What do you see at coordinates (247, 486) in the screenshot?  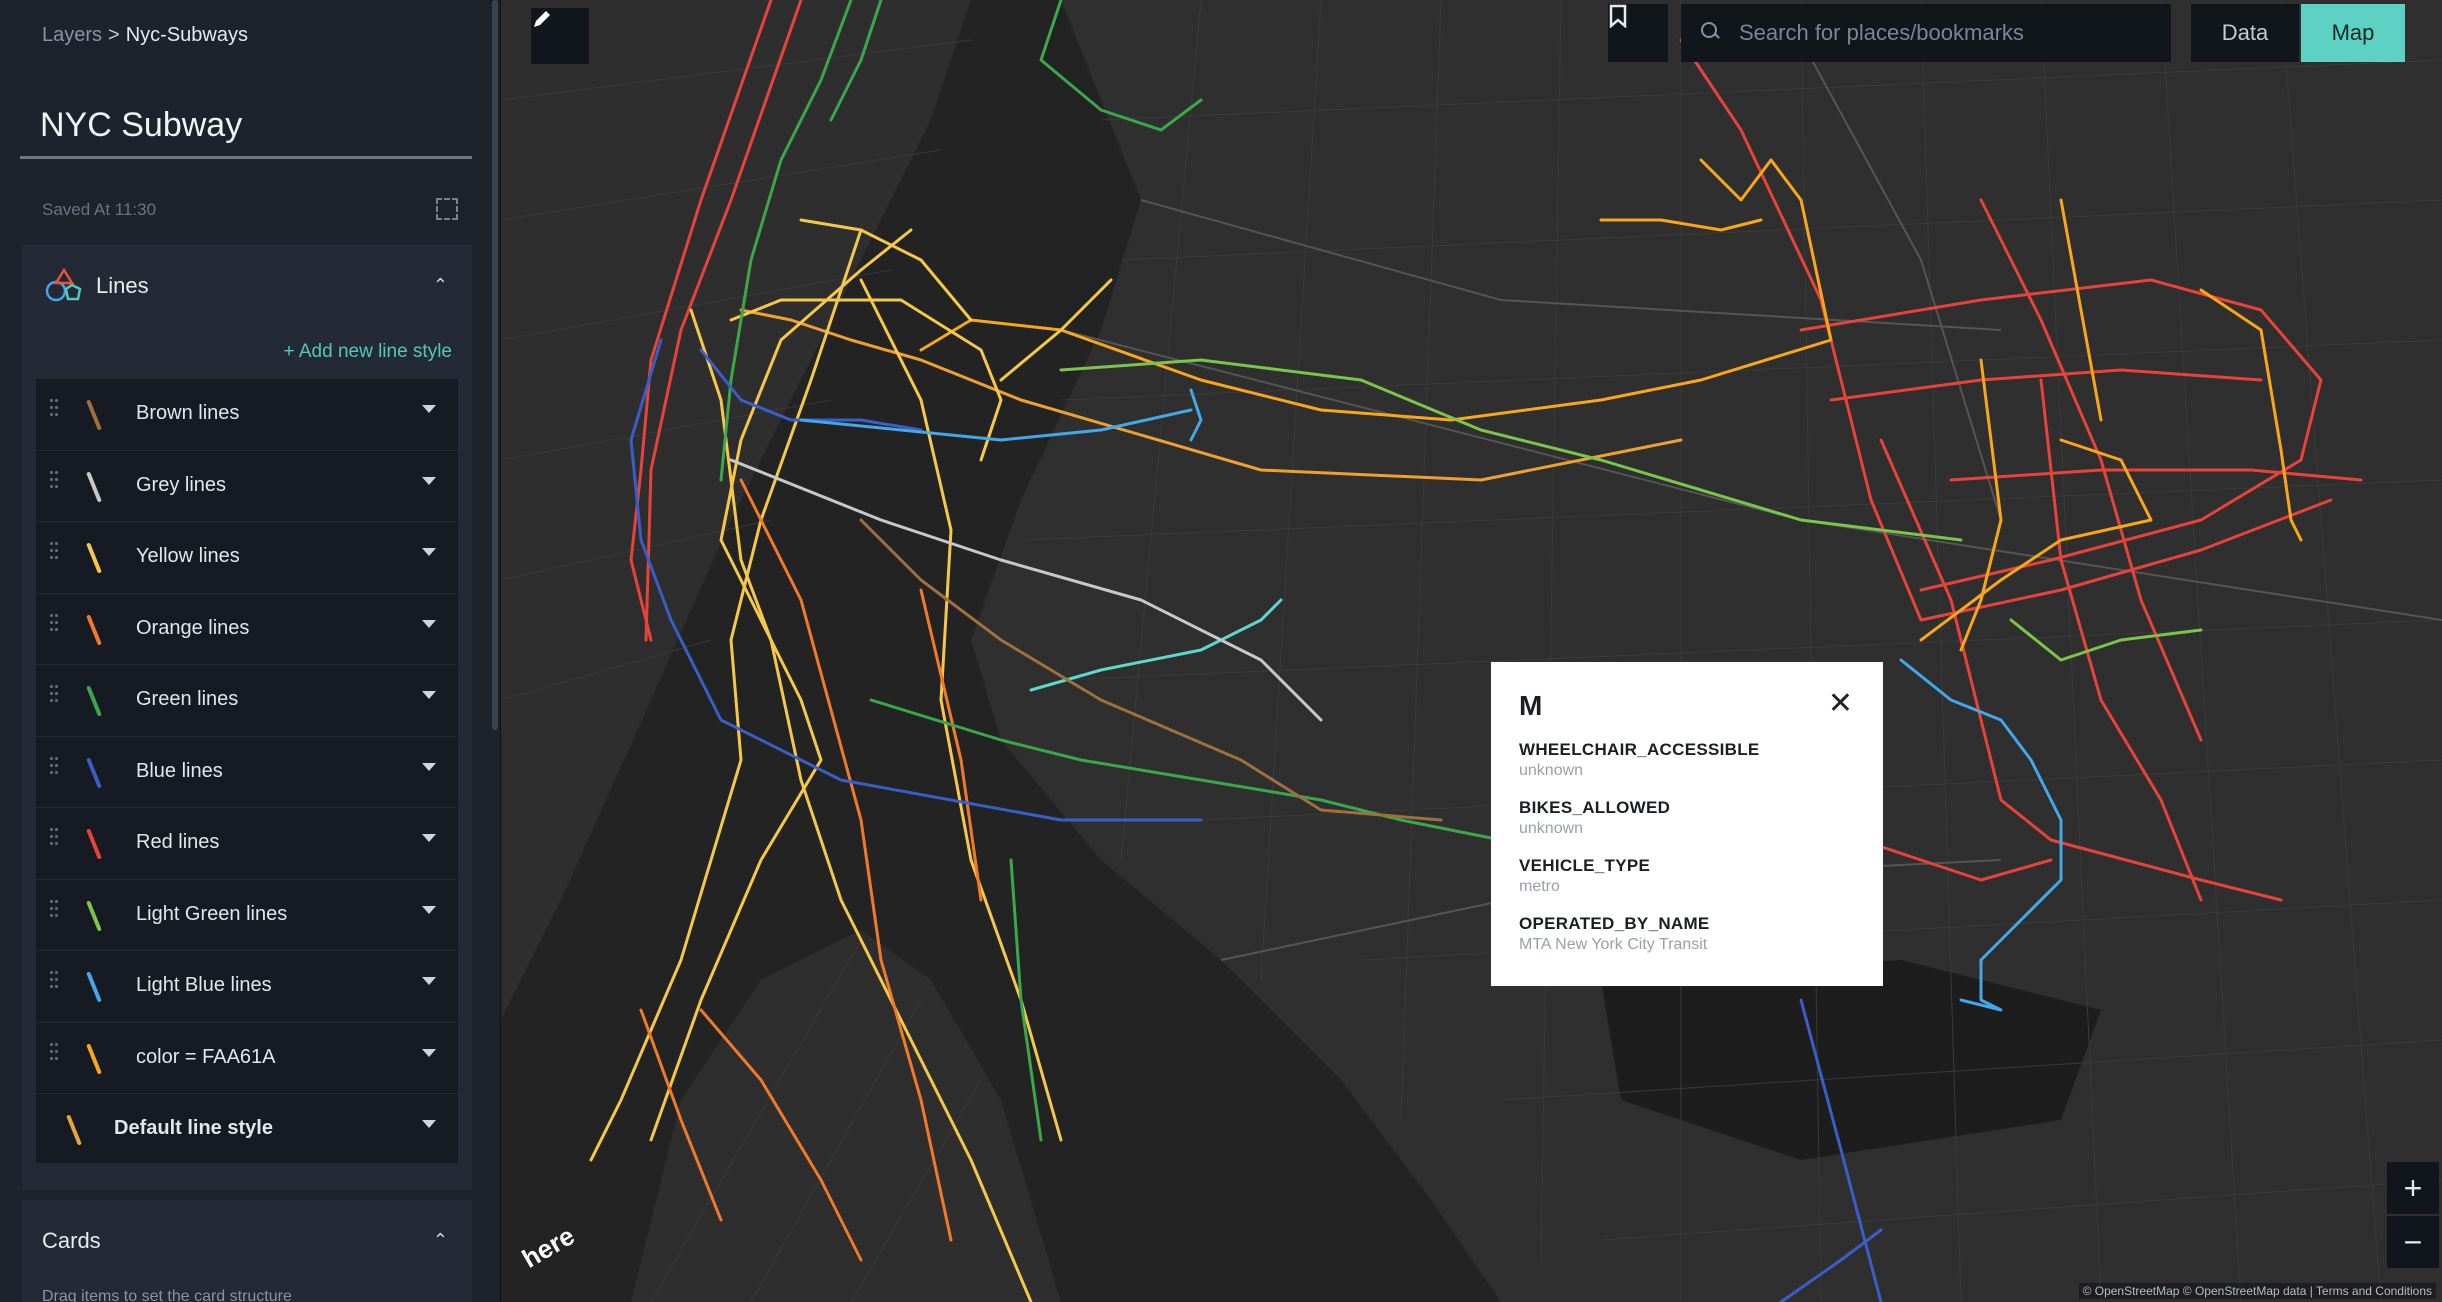 I see `line-style-row: Grey lines` at bounding box center [247, 486].